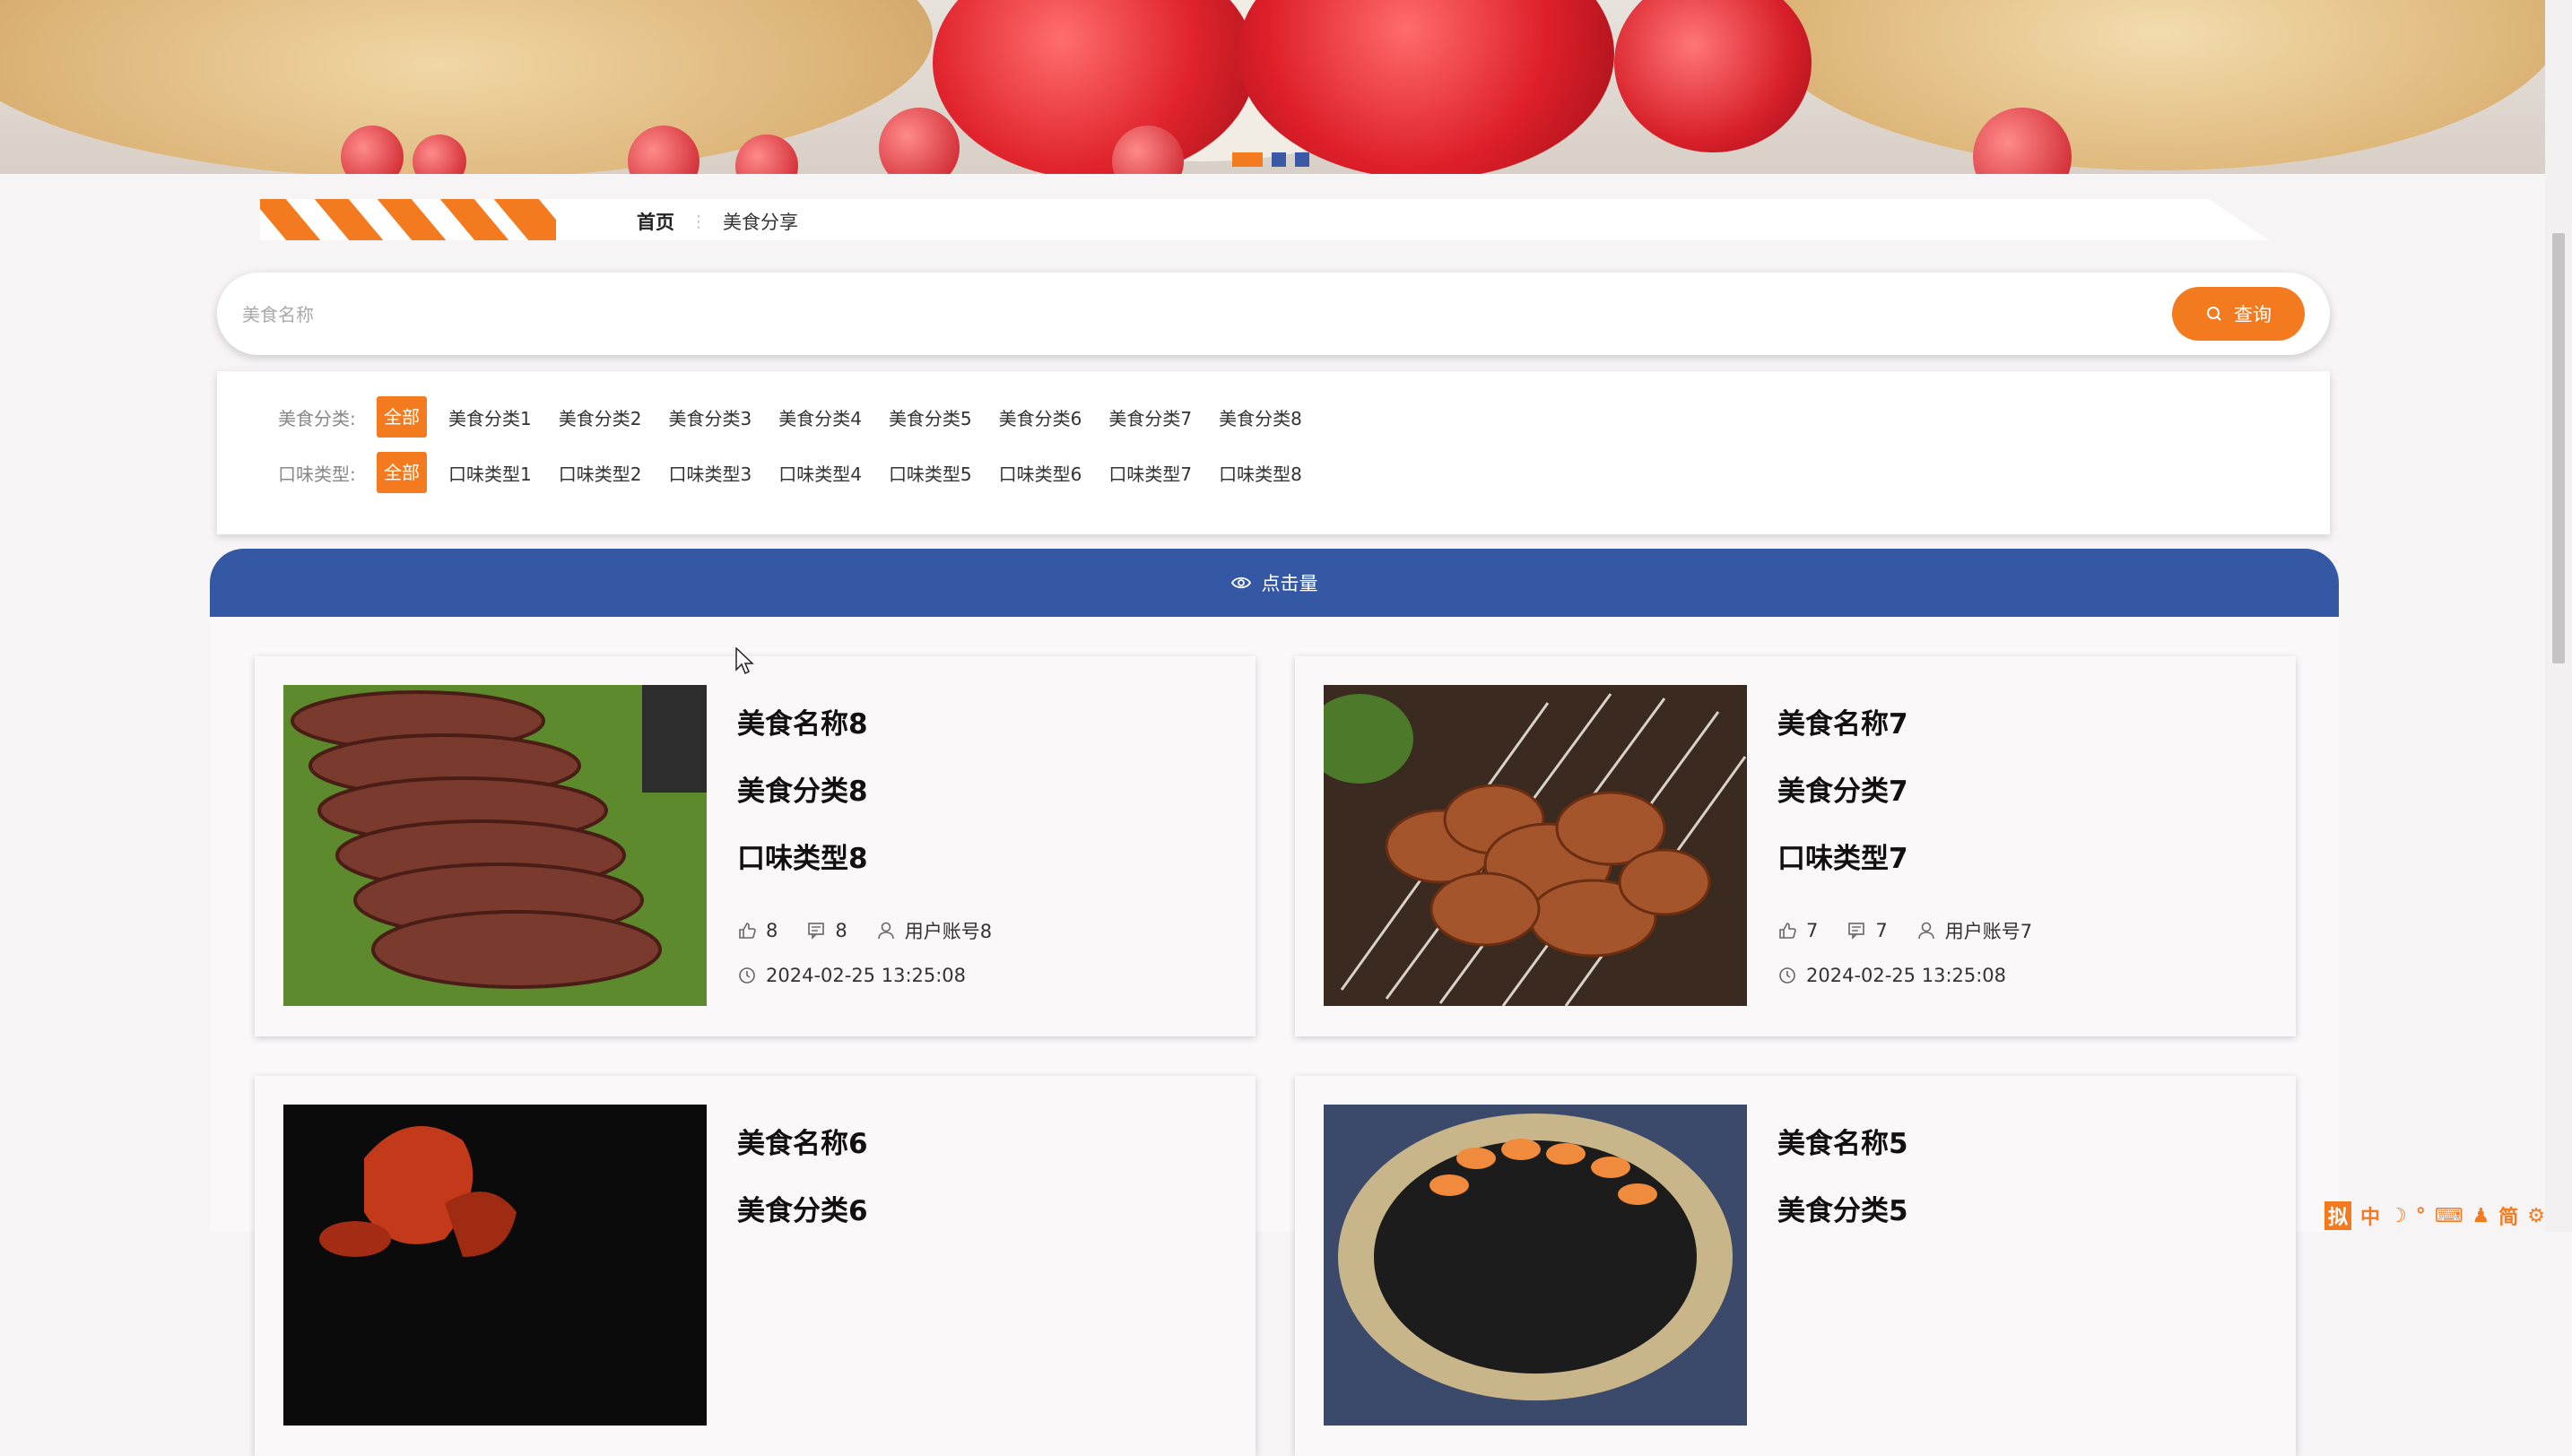 This screenshot has width=2572, height=1456. What do you see at coordinates (2481, 1216) in the screenshot?
I see `tray-item: ♟` at bounding box center [2481, 1216].